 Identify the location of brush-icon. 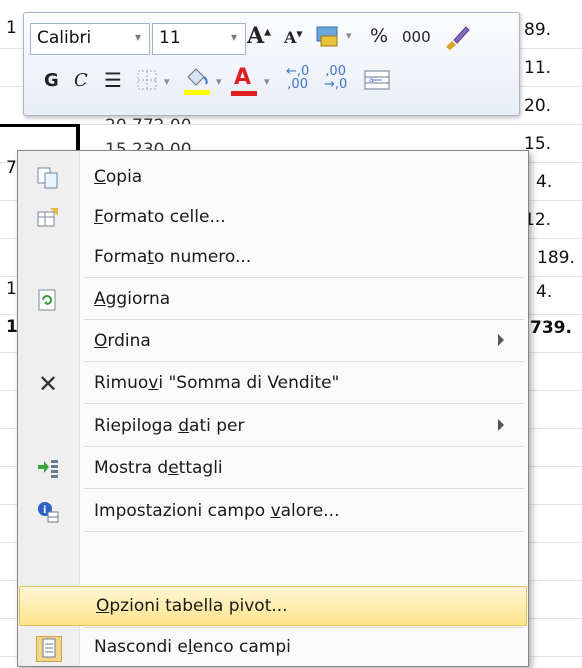
(458, 38).